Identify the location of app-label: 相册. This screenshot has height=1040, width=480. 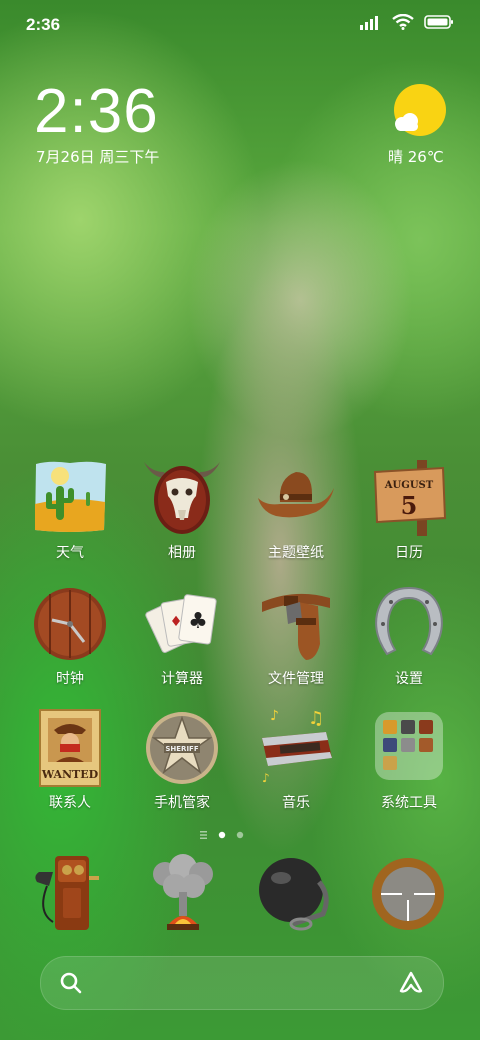
(182, 553).